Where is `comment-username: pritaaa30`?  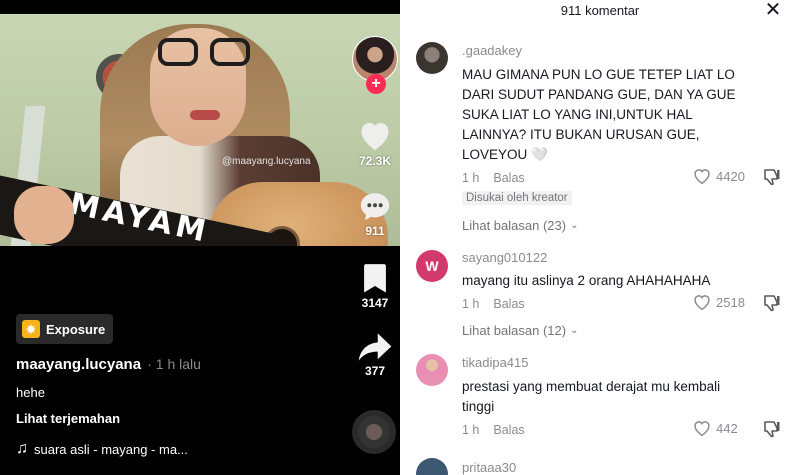 comment-username: pritaaa30 is located at coordinates (489, 467).